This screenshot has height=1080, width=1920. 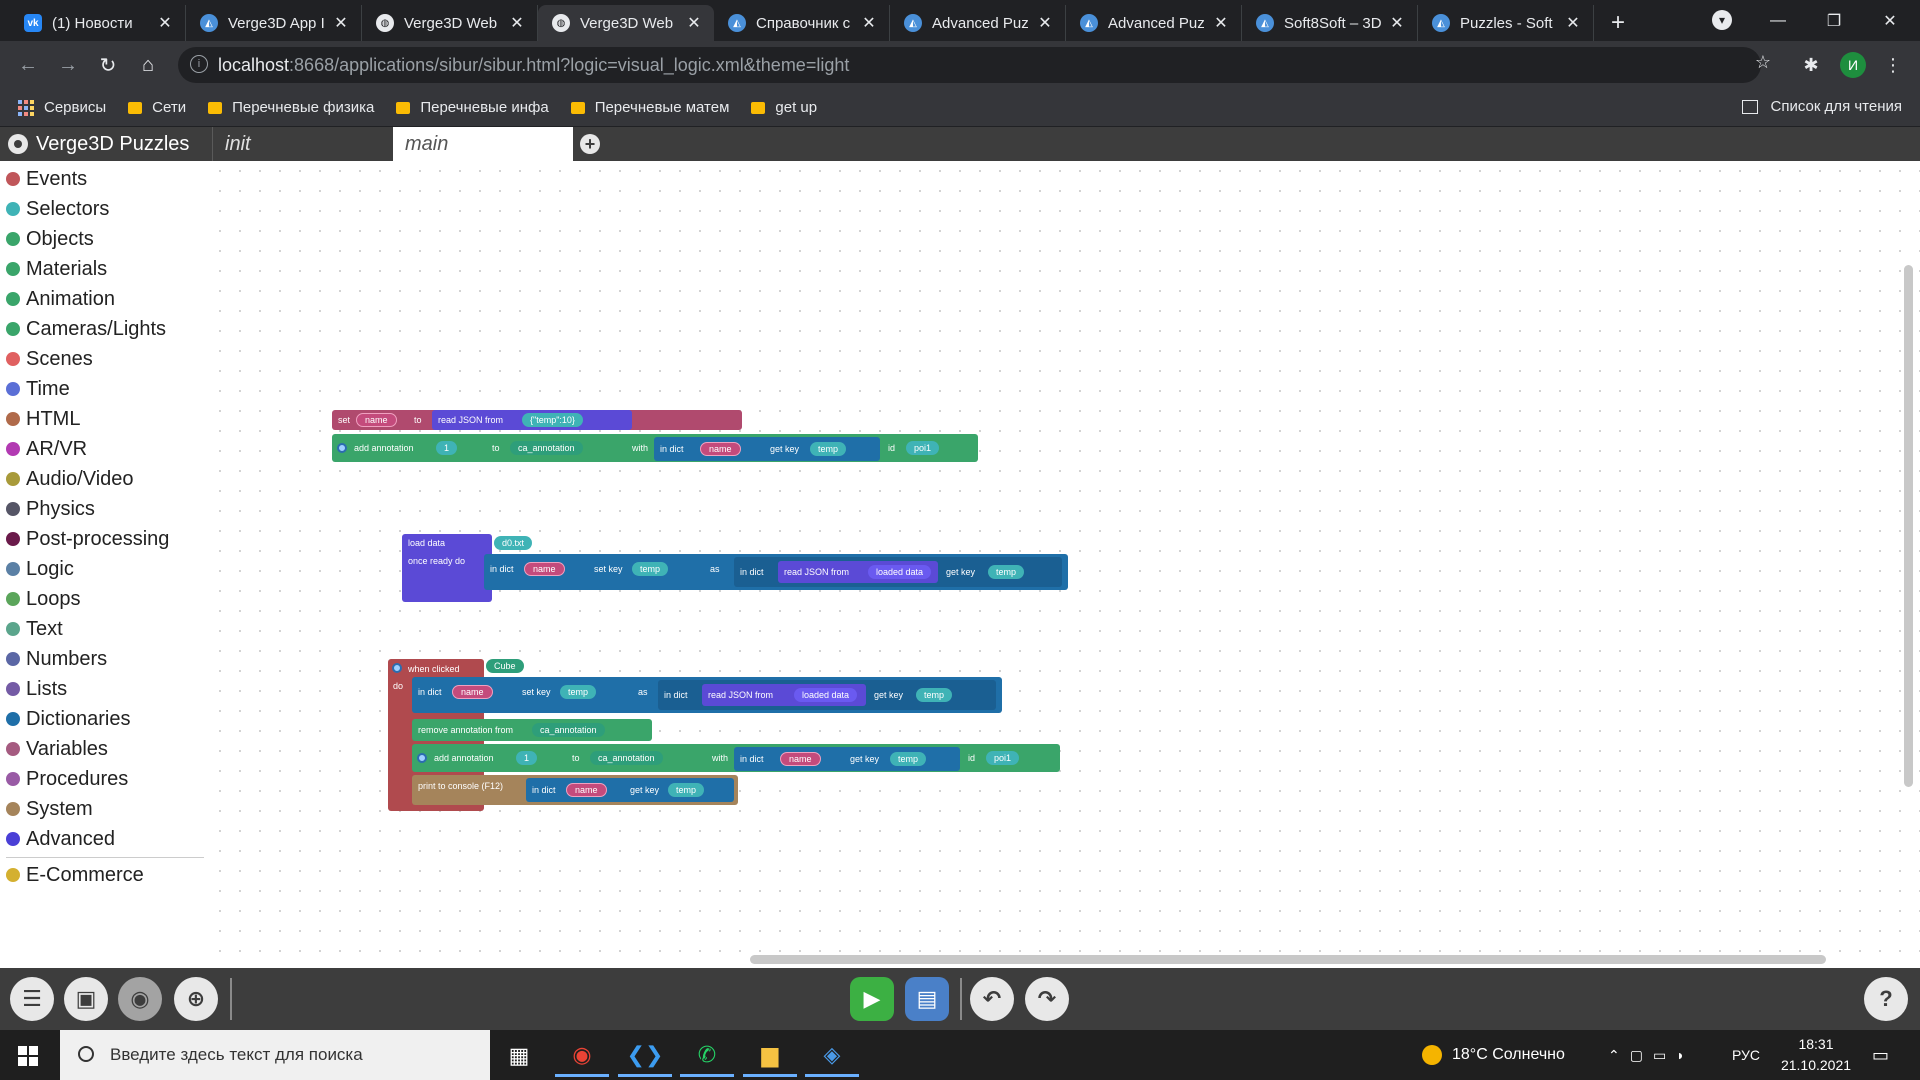 What do you see at coordinates (46, 179) in the screenshot?
I see `category-events: Events` at bounding box center [46, 179].